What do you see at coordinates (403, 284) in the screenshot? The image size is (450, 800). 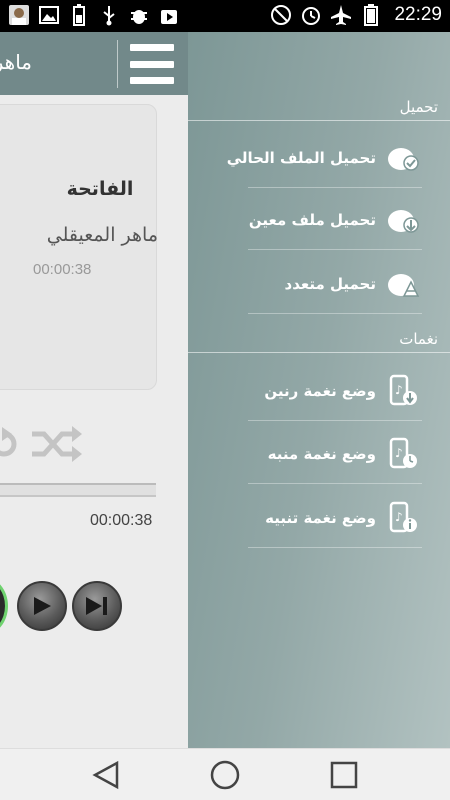 I see `cloud-multi-icon` at bounding box center [403, 284].